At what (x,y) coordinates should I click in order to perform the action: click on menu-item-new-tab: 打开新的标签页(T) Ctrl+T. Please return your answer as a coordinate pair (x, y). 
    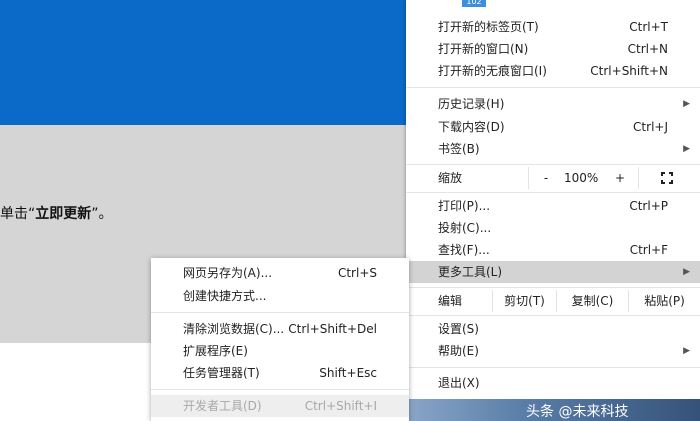
    Looking at the image, I should click on (553, 27).